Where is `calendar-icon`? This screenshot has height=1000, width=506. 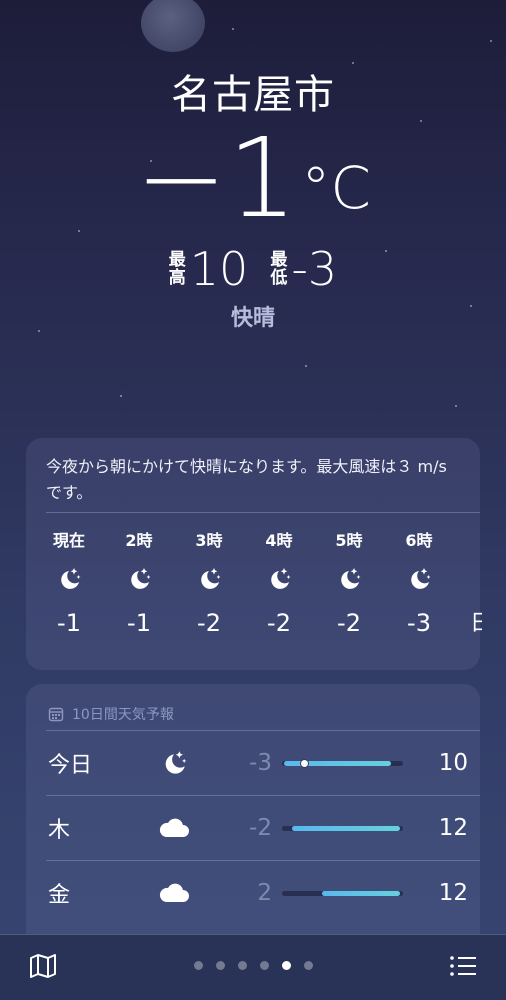 calendar-icon is located at coordinates (56, 714).